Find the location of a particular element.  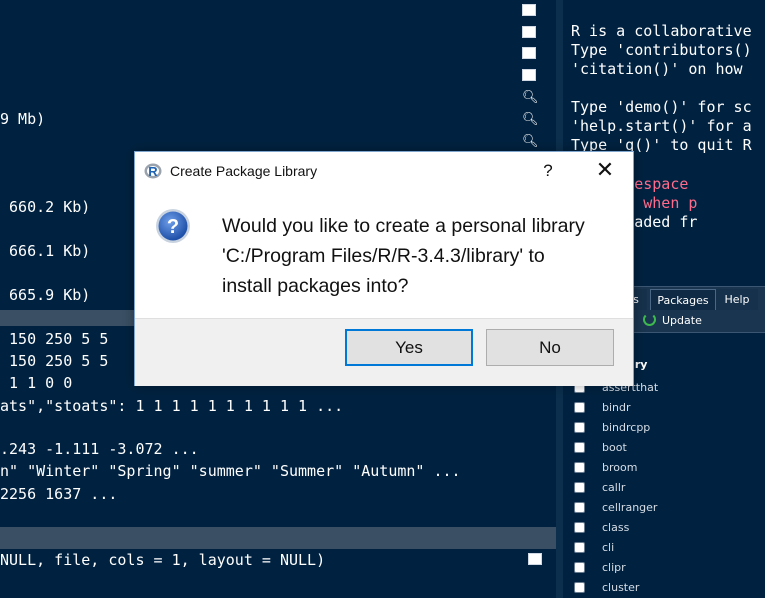

dialog-button-bar: Yes No is located at coordinates (384, 352).